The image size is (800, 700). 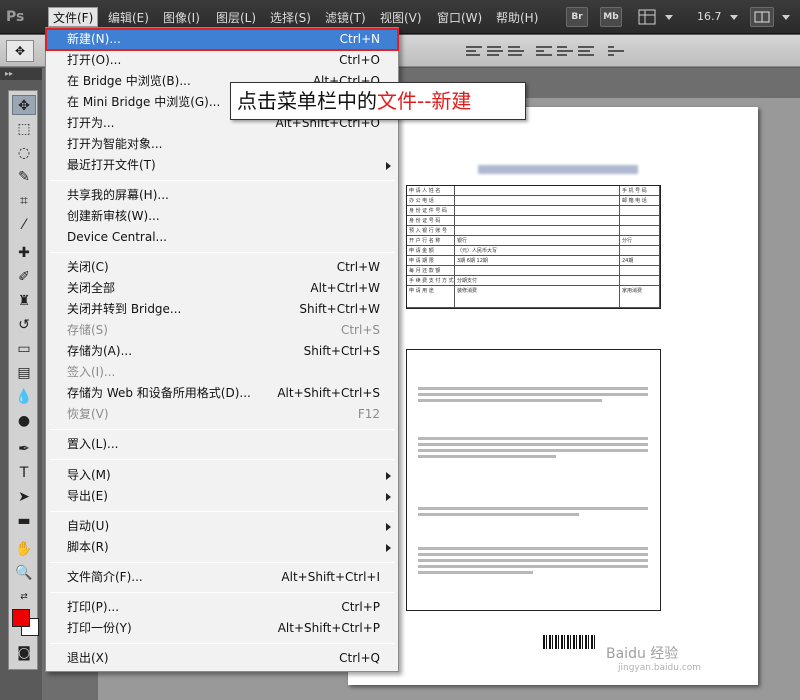 What do you see at coordinates (565, 51) in the screenshot?
I see `distribute-center-icon` at bounding box center [565, 51].